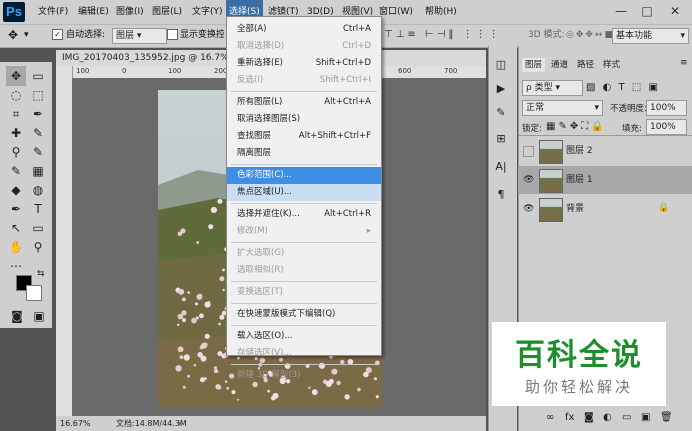 This screenshot has width=692, height=431. I want to click on folder-icon: ▭, so click(626, 417).